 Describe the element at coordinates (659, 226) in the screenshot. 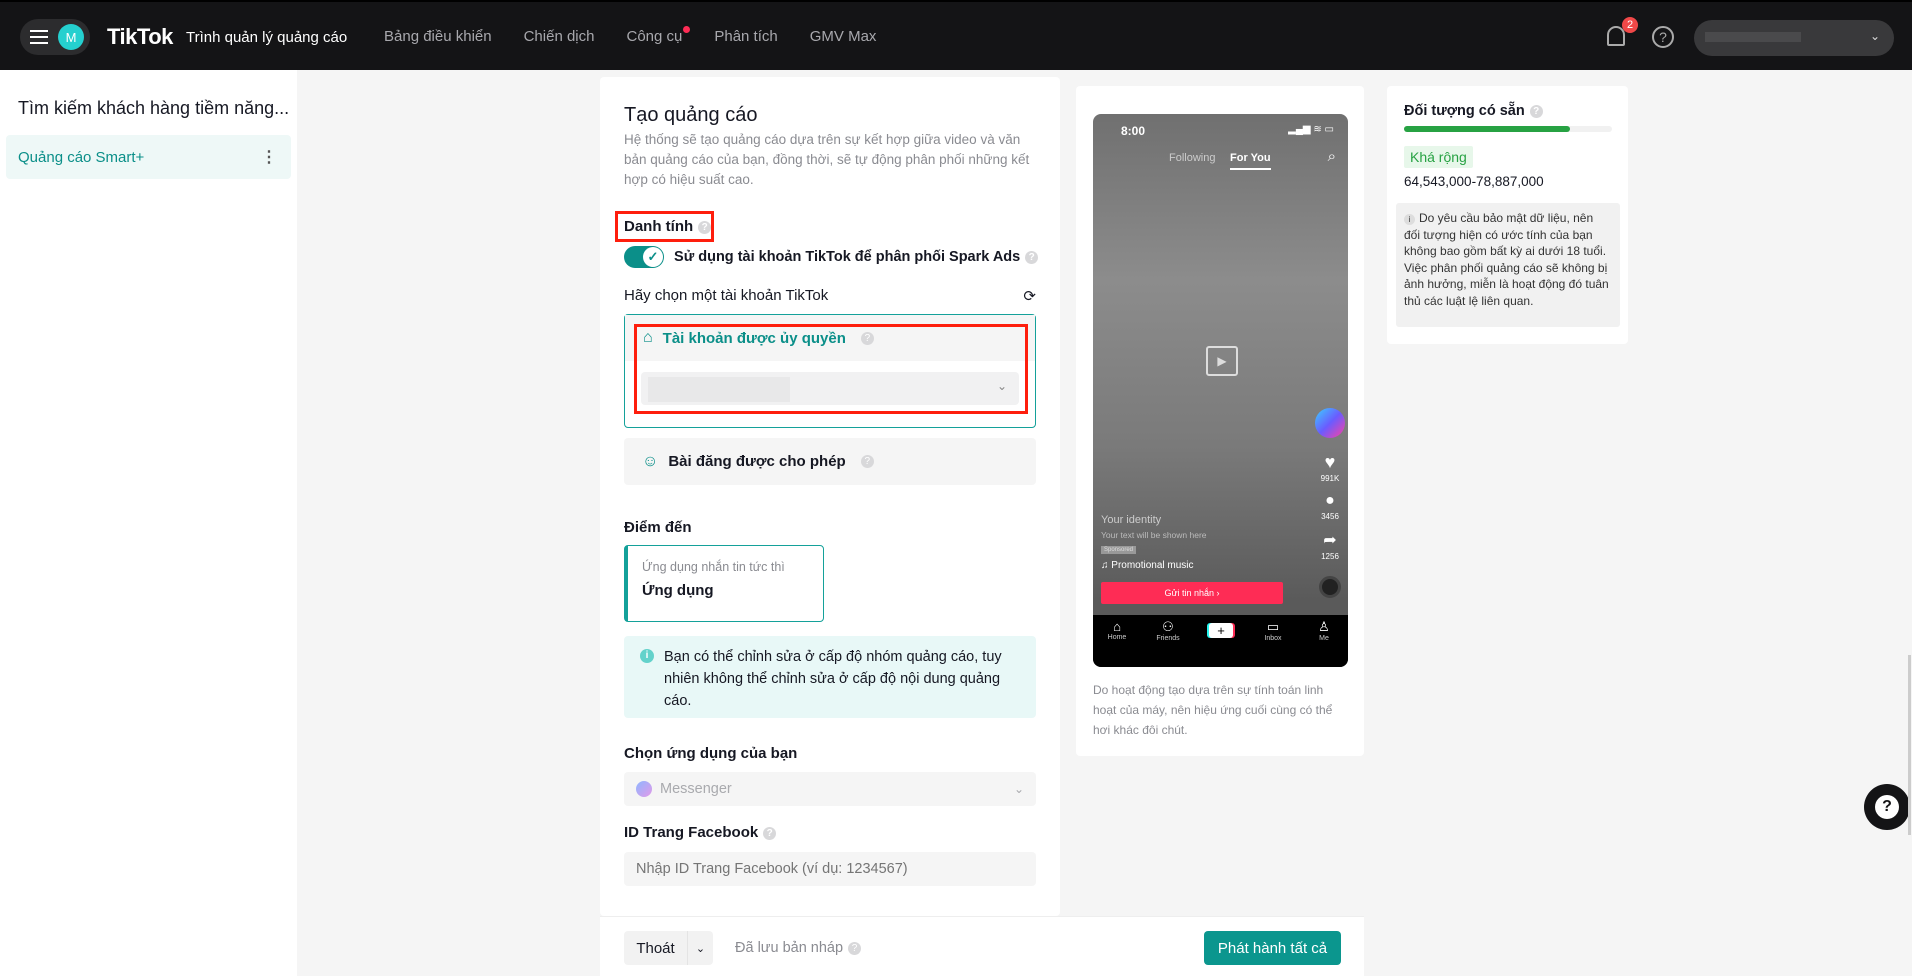

I see `identity-label-text: Danh tính` at that location.